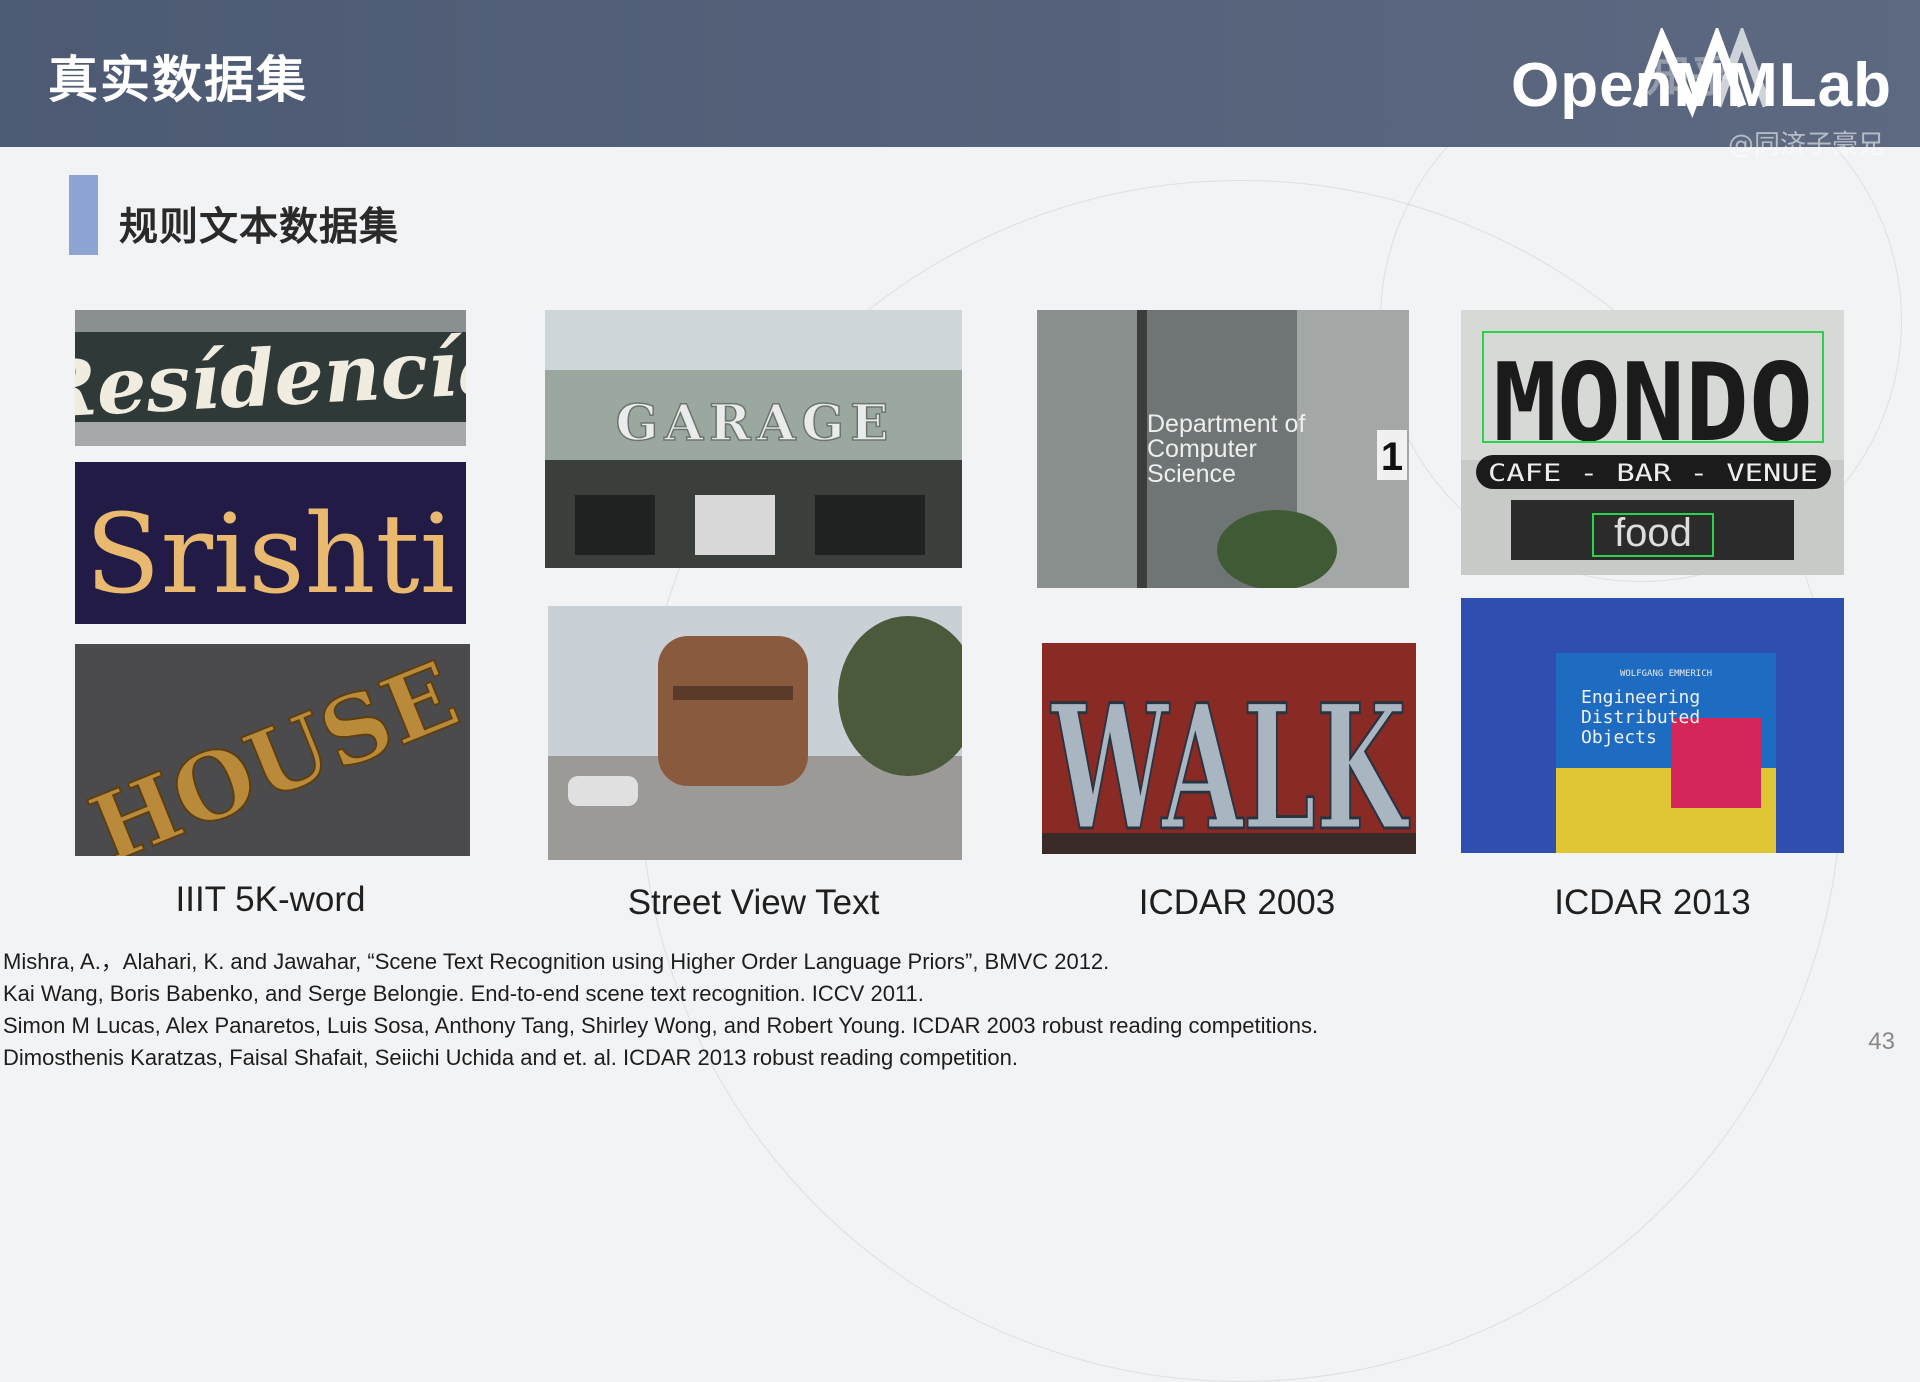 The image size is (1920, 1382). What do you see at coordinates (1191, 474) in the screenshot?
I see `word-science: Science` at bounding box center [1191, 474].